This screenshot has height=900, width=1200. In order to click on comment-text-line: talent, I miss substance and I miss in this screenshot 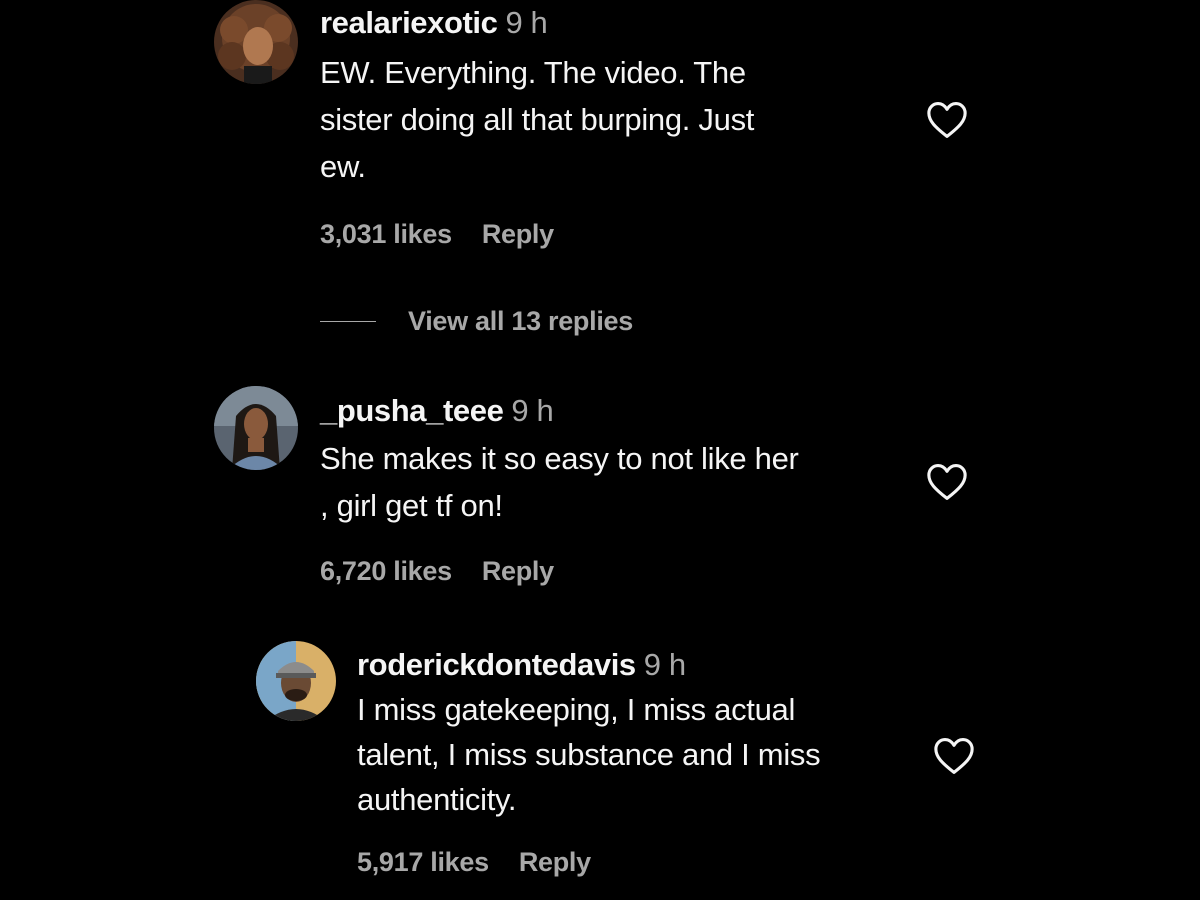, I will do `click(589, 754)`.